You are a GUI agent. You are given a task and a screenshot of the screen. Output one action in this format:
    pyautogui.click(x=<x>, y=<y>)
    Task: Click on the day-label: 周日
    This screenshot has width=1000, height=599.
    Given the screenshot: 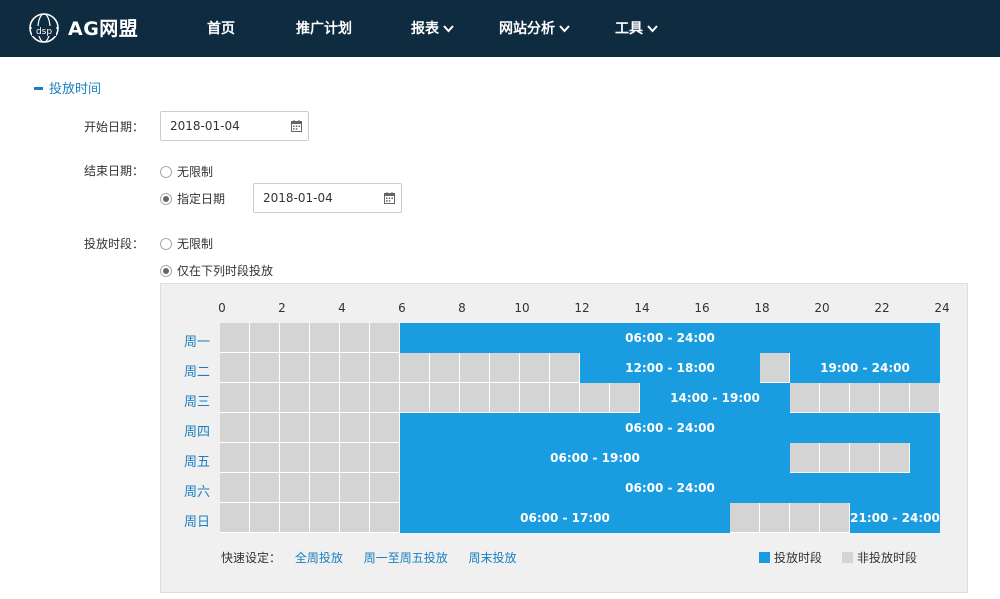 What is the action you would take?
    pyautogui.click(x=199, y=520)
    